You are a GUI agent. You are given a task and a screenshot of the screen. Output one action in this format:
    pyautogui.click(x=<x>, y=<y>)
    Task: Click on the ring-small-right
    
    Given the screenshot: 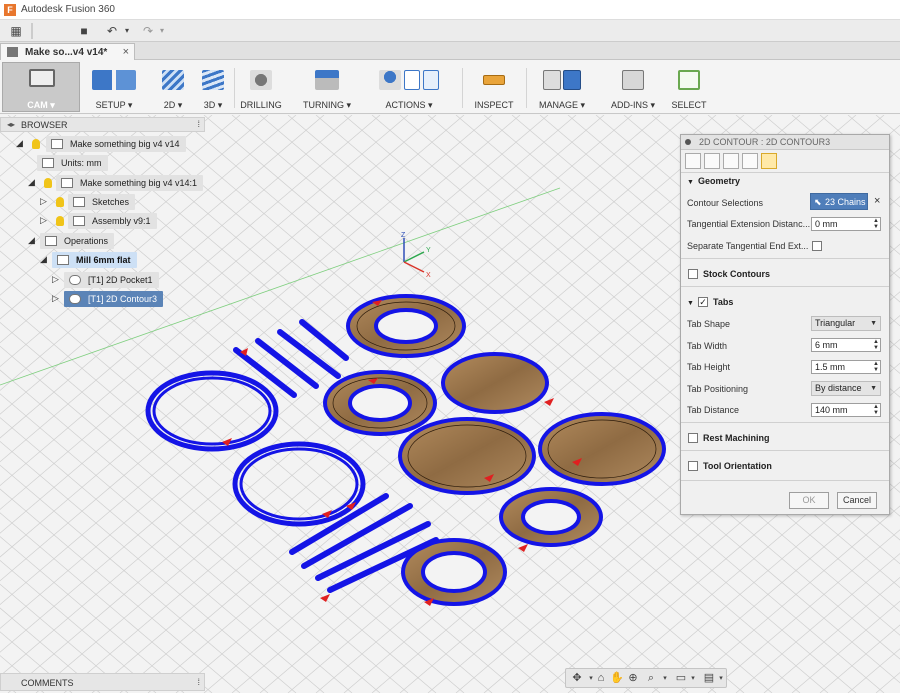 What is the action you would take?
    pyautogui.click(x=551, y=517)
    